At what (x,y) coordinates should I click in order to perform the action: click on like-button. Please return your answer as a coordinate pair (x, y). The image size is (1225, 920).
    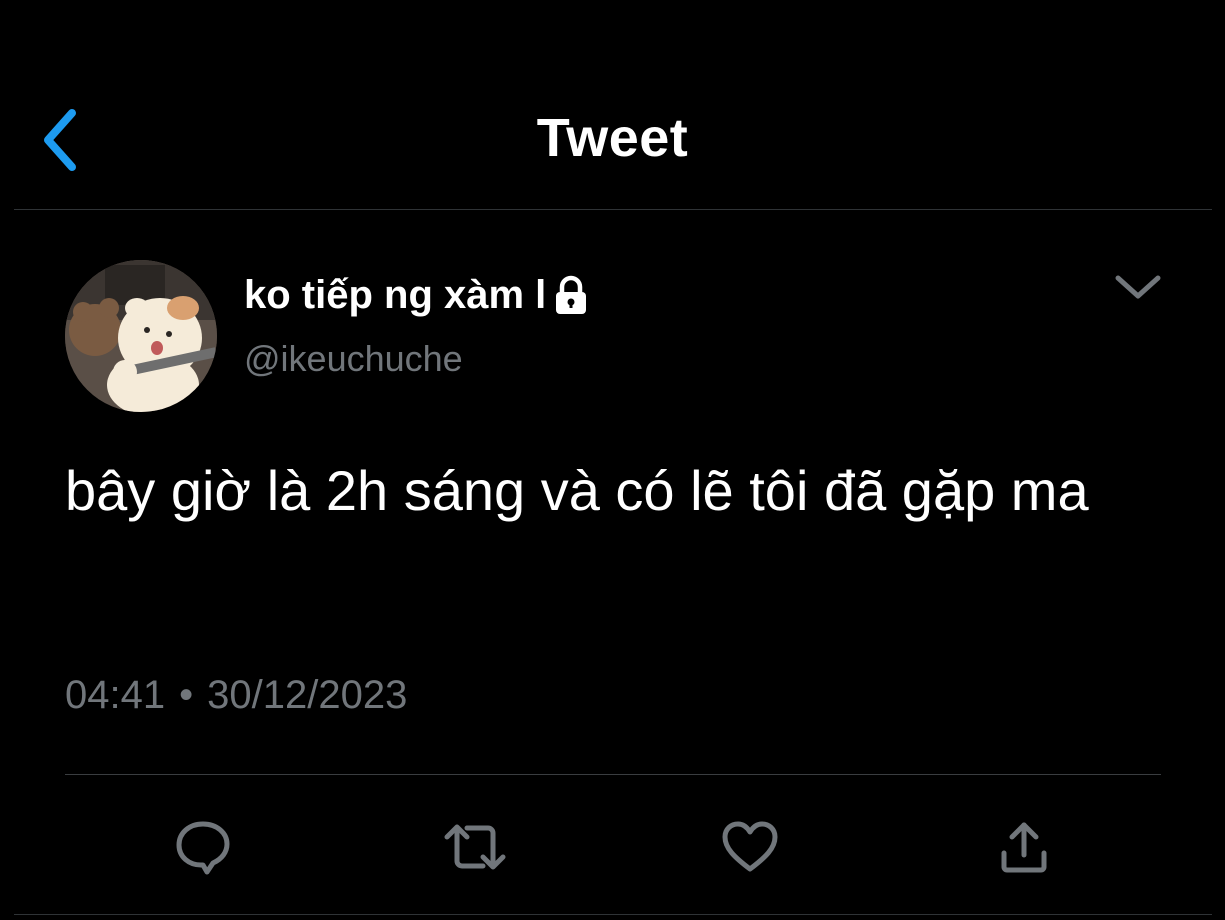
    Looking at the image, I should click on (750, 847).